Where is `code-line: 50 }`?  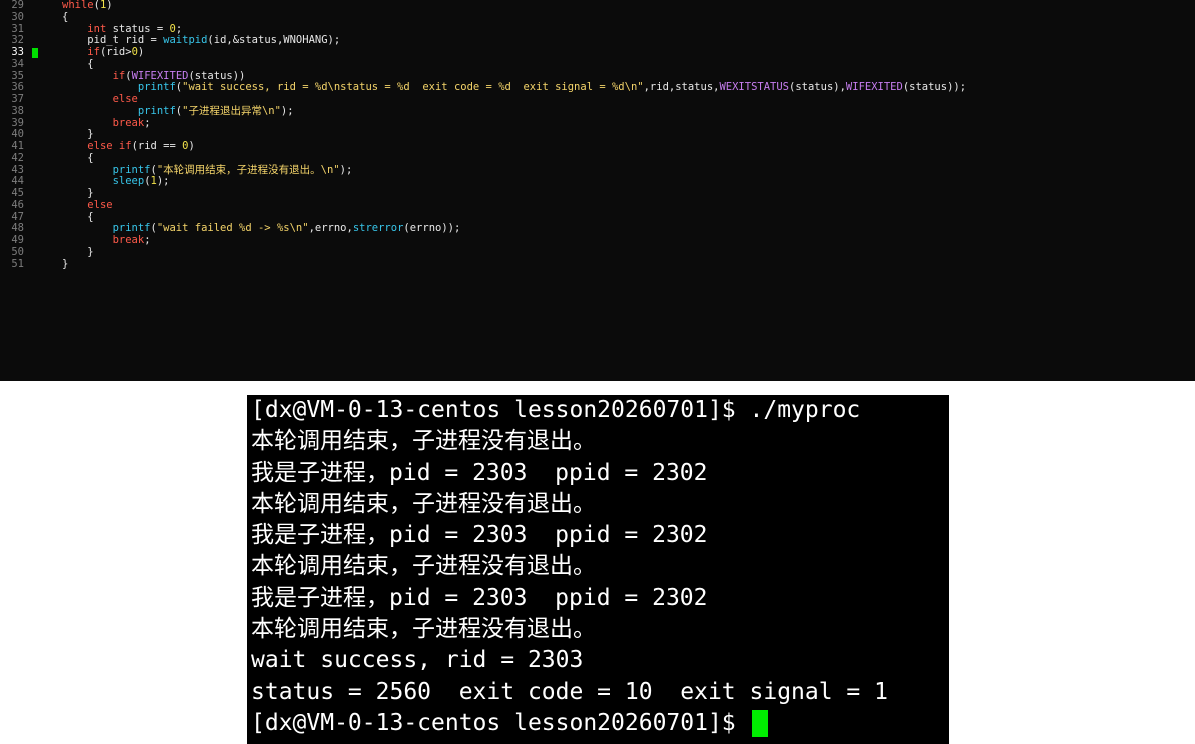 code-line: 50 } is located at coordinates (597, 252).